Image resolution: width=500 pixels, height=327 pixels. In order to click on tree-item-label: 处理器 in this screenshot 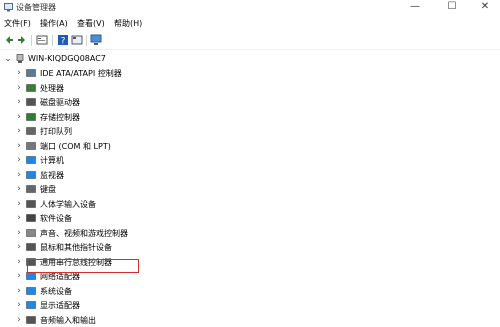, I will do `click(52, 88)`.